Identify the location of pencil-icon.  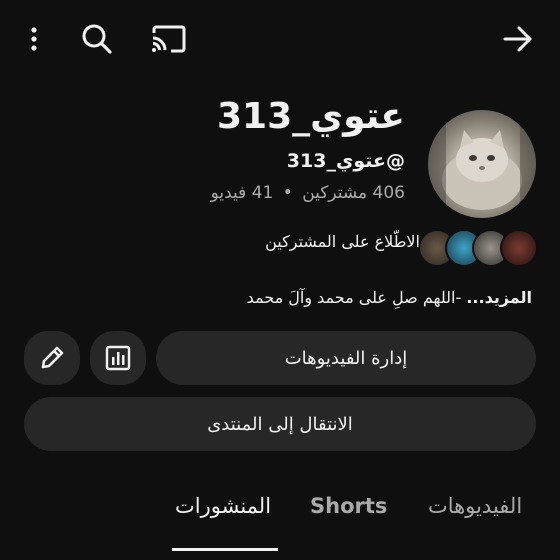
(52, 357).